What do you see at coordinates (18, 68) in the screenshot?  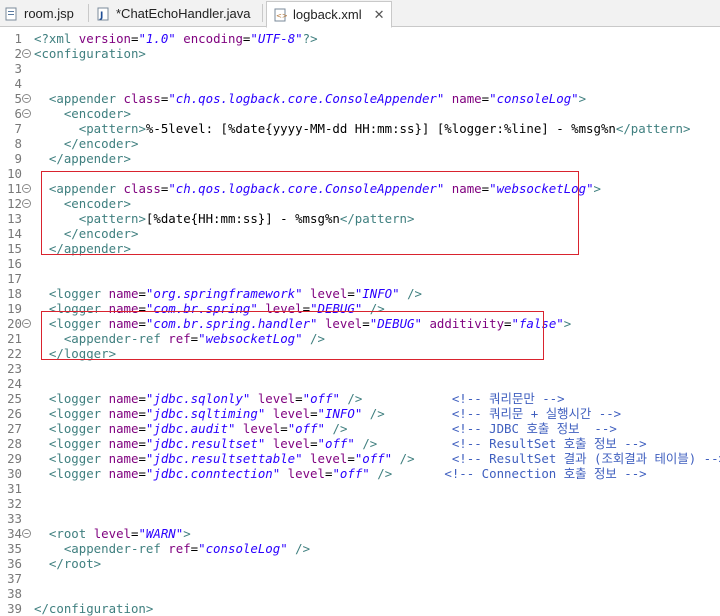 I see `line-number: 3` at bounding box center [18, 68].